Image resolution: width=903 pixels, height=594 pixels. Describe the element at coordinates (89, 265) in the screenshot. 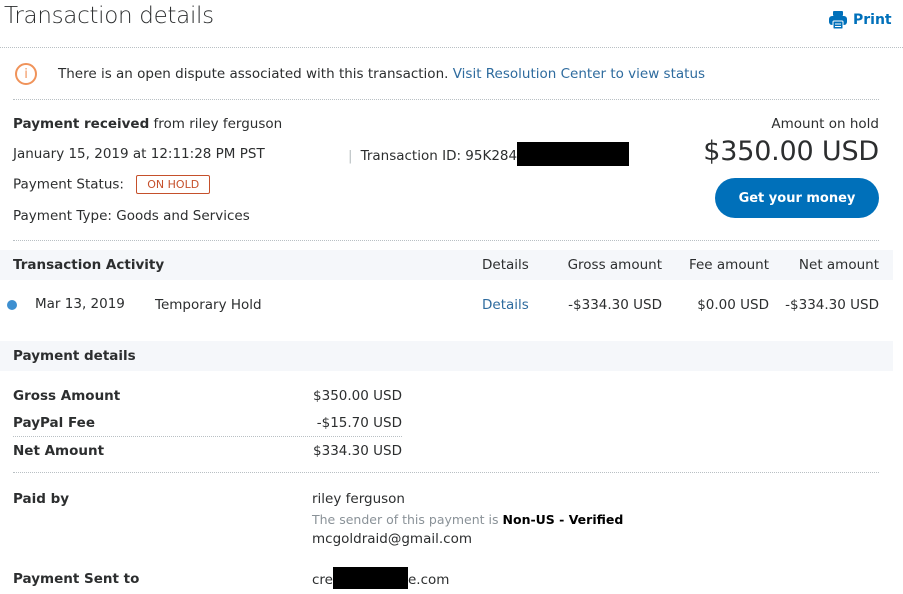

I see `activity-title: Transaction Activity` at that location.